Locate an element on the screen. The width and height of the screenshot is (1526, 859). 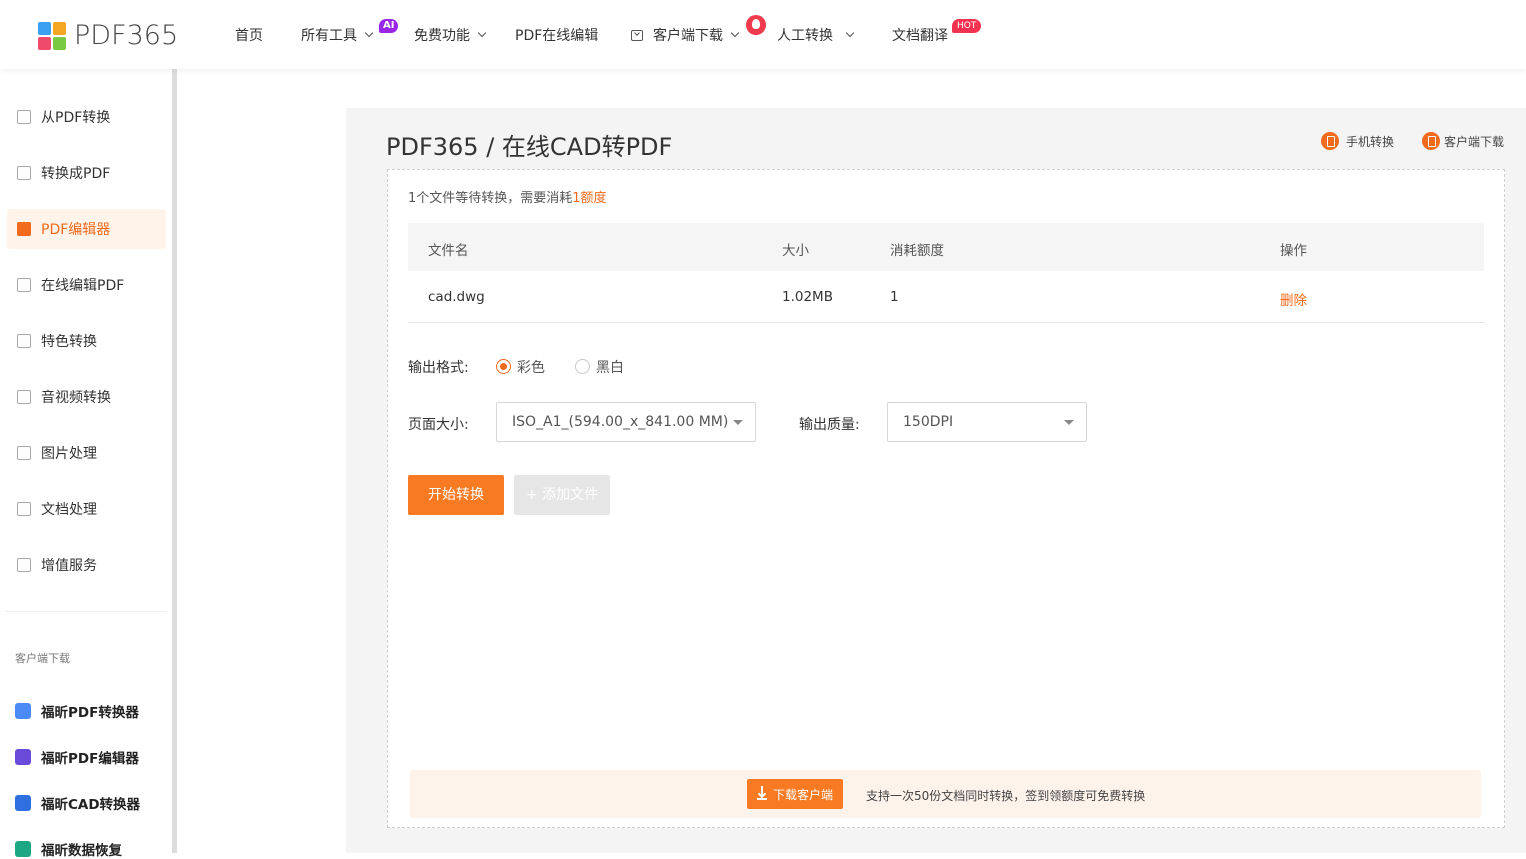
nav-online-edit: PDF在线编辑 is located at coordinates (556, 35).